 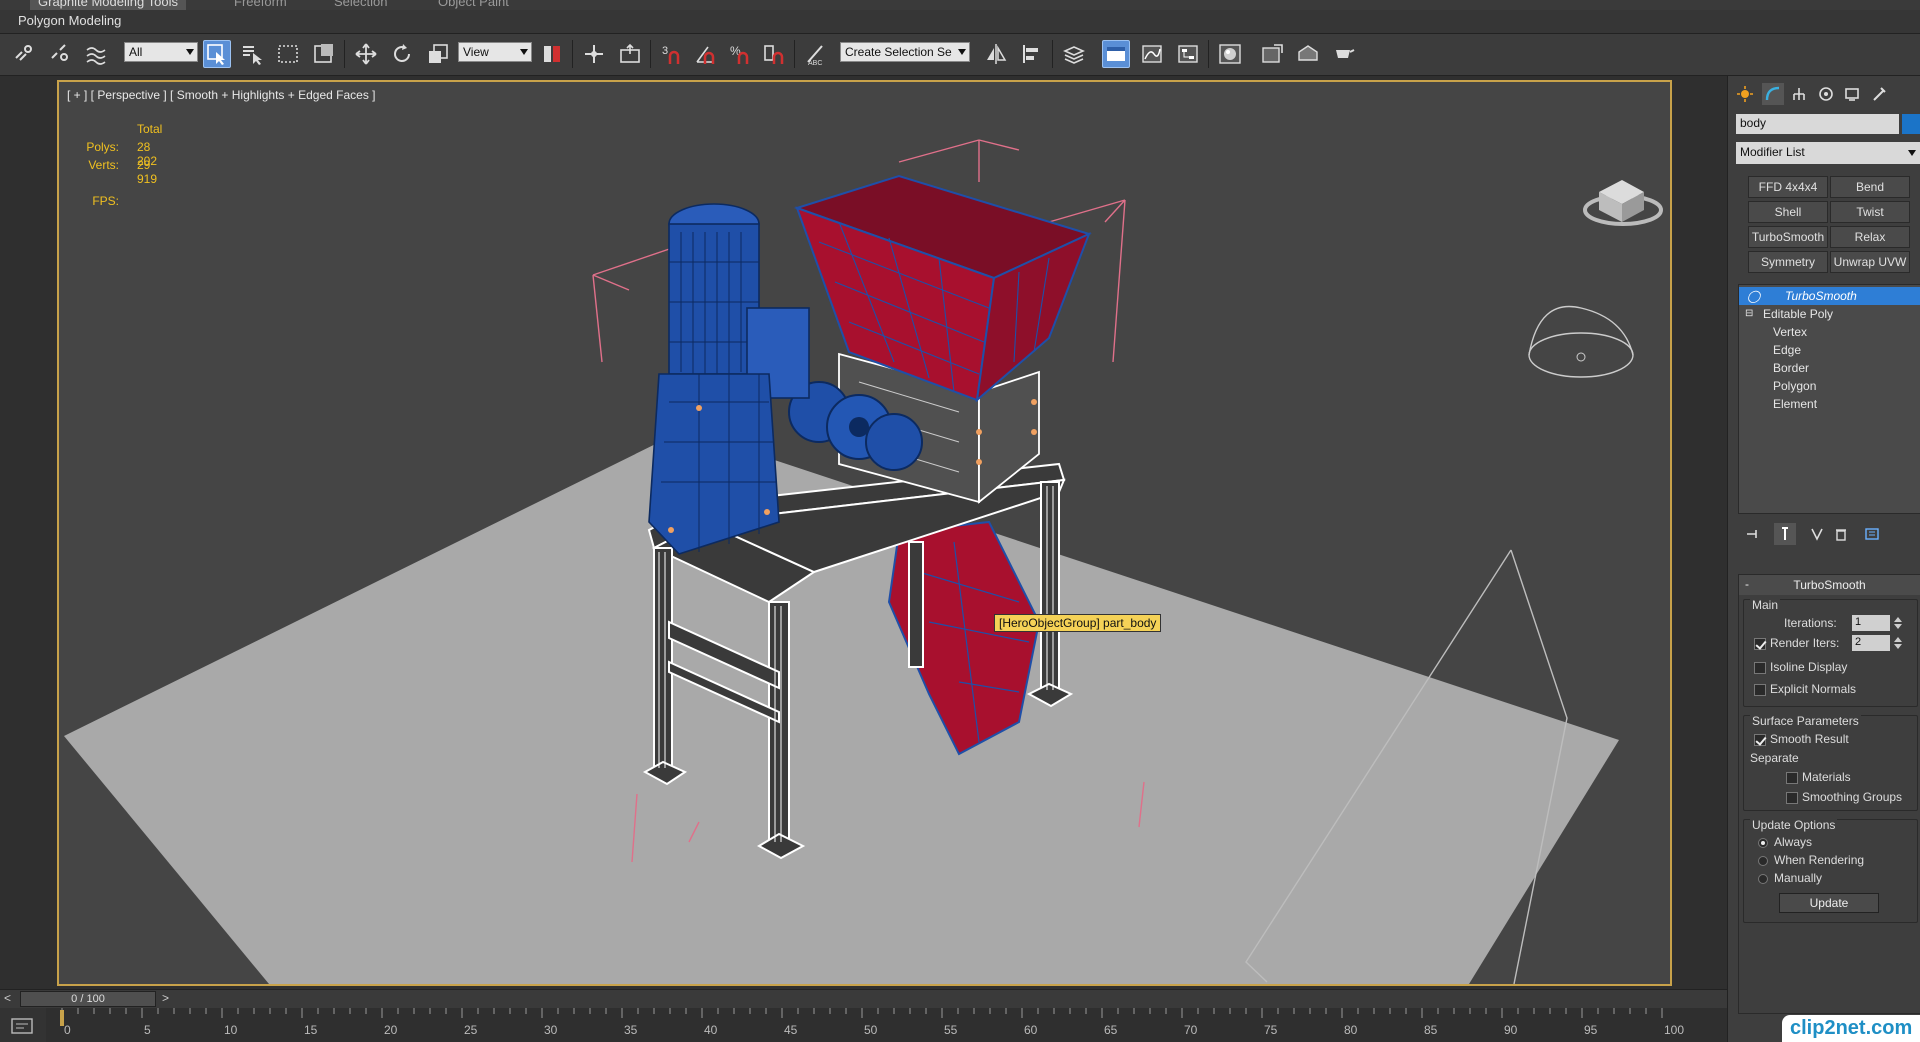 What do you see at coordinates (1826, 94) in the screenshot?
I see `motion-tab-icon` at bounding box center [1826, 94].